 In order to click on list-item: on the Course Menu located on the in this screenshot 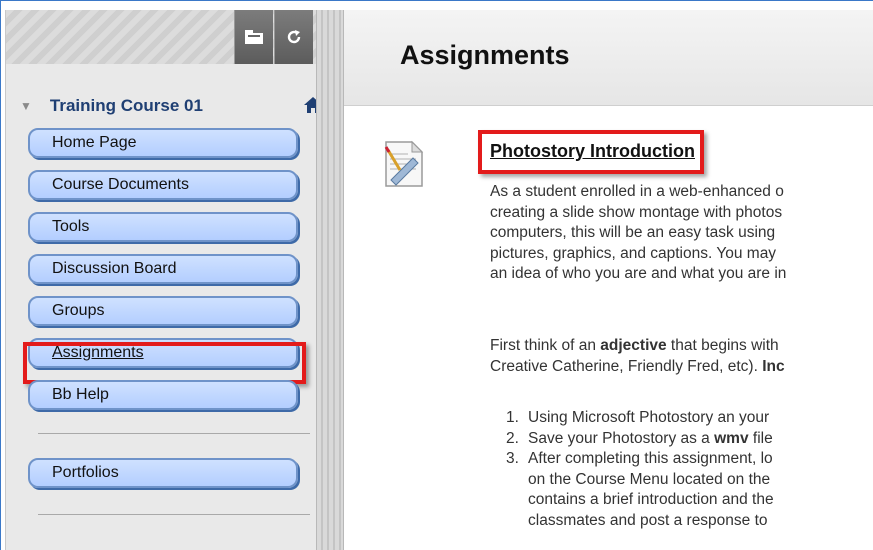, I will do `click(649, 479)`.